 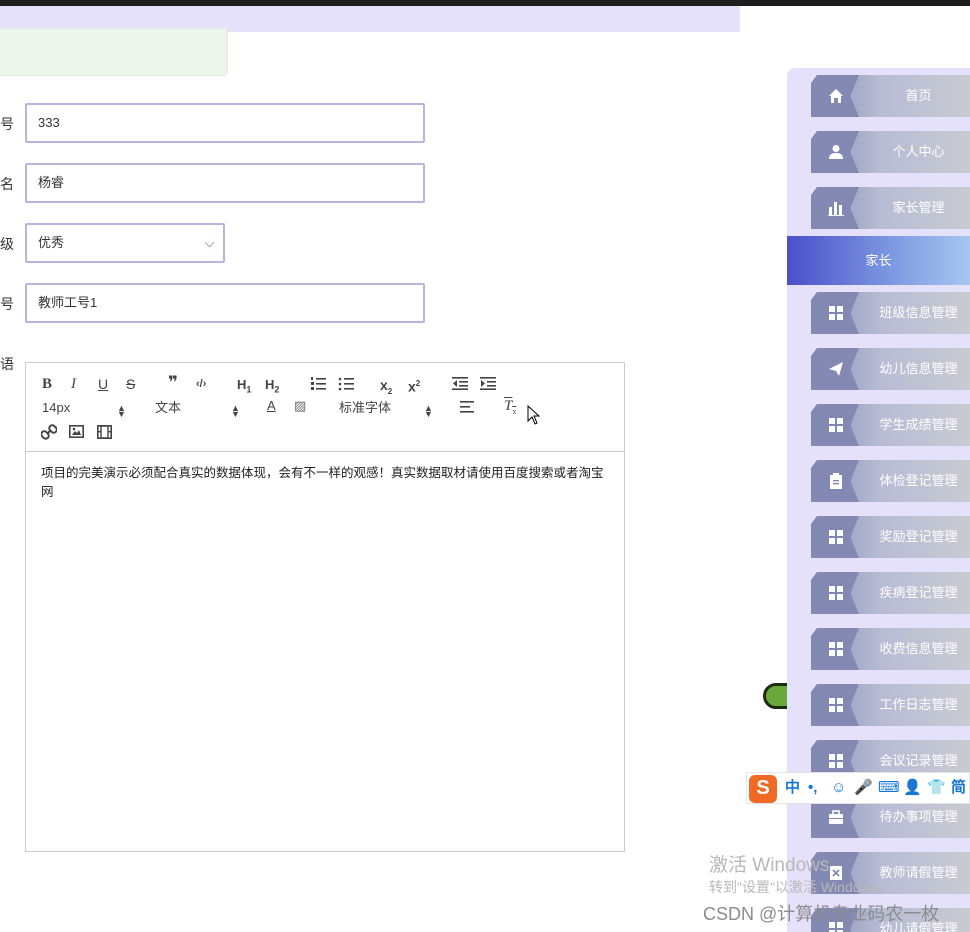 I want to click on font-family-select: 标准字体, so click(x=365, y=408).